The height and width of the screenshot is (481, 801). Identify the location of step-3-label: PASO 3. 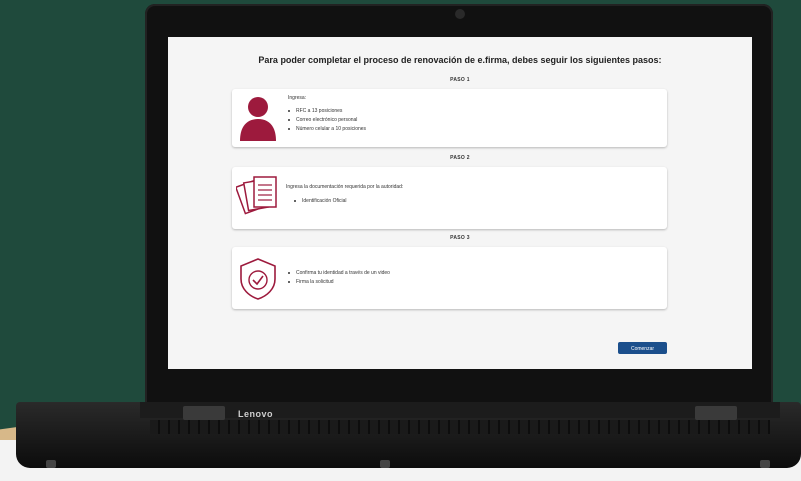
(460, 238).